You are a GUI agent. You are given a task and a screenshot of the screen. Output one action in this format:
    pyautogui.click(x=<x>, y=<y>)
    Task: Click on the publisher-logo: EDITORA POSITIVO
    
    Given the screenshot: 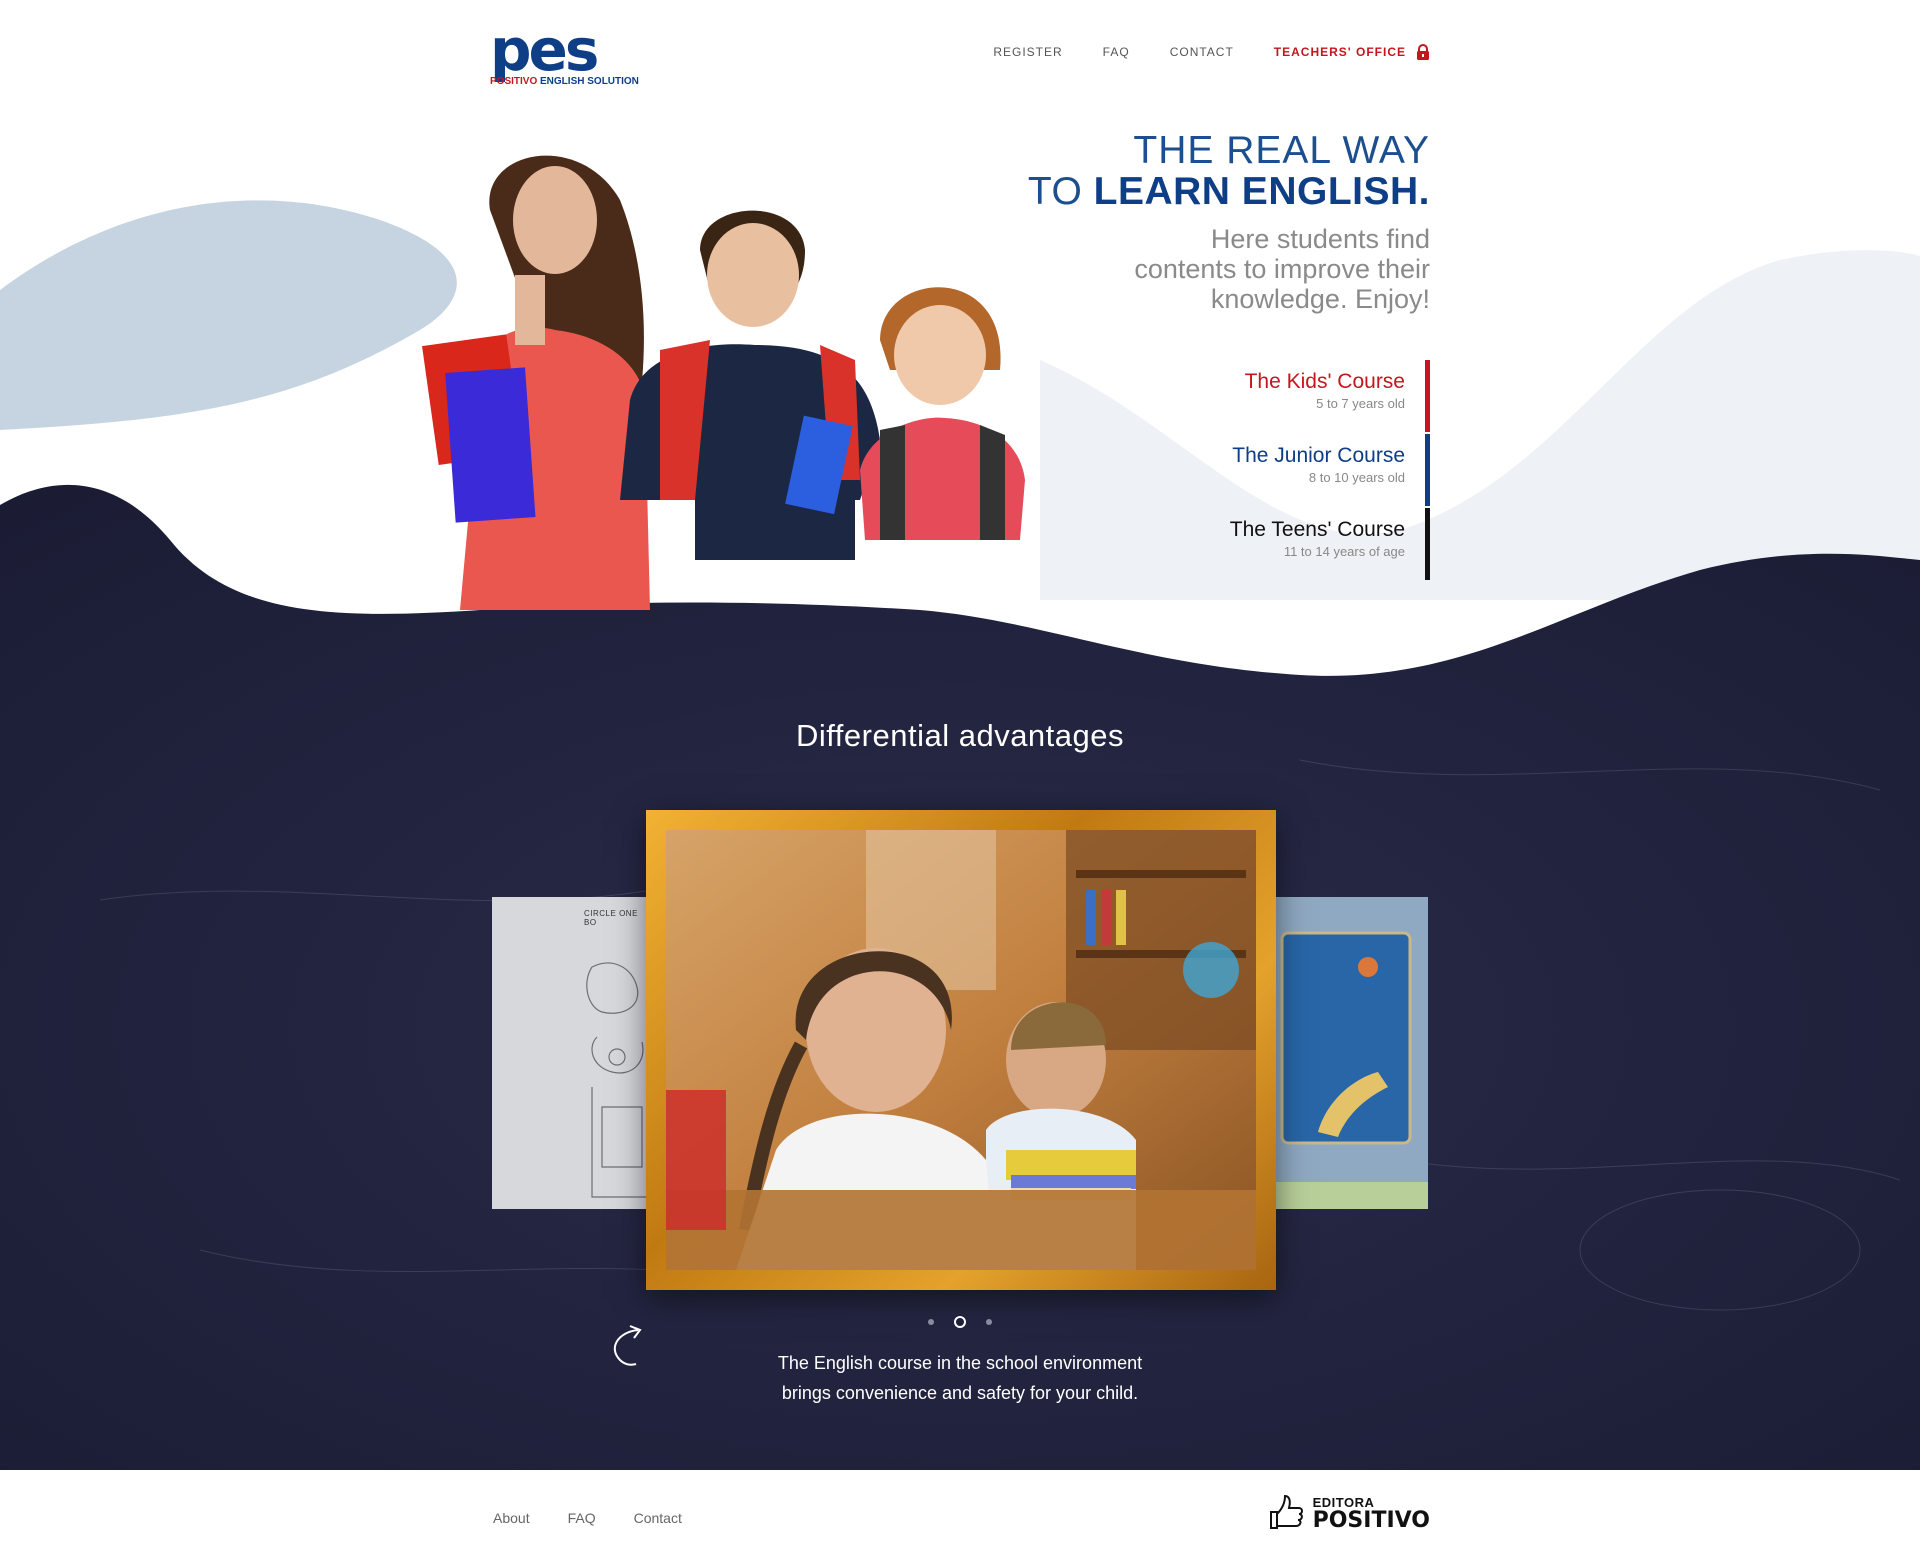 What is the action you would take?
    pyautogui.click(x=1346, y=1512)
    